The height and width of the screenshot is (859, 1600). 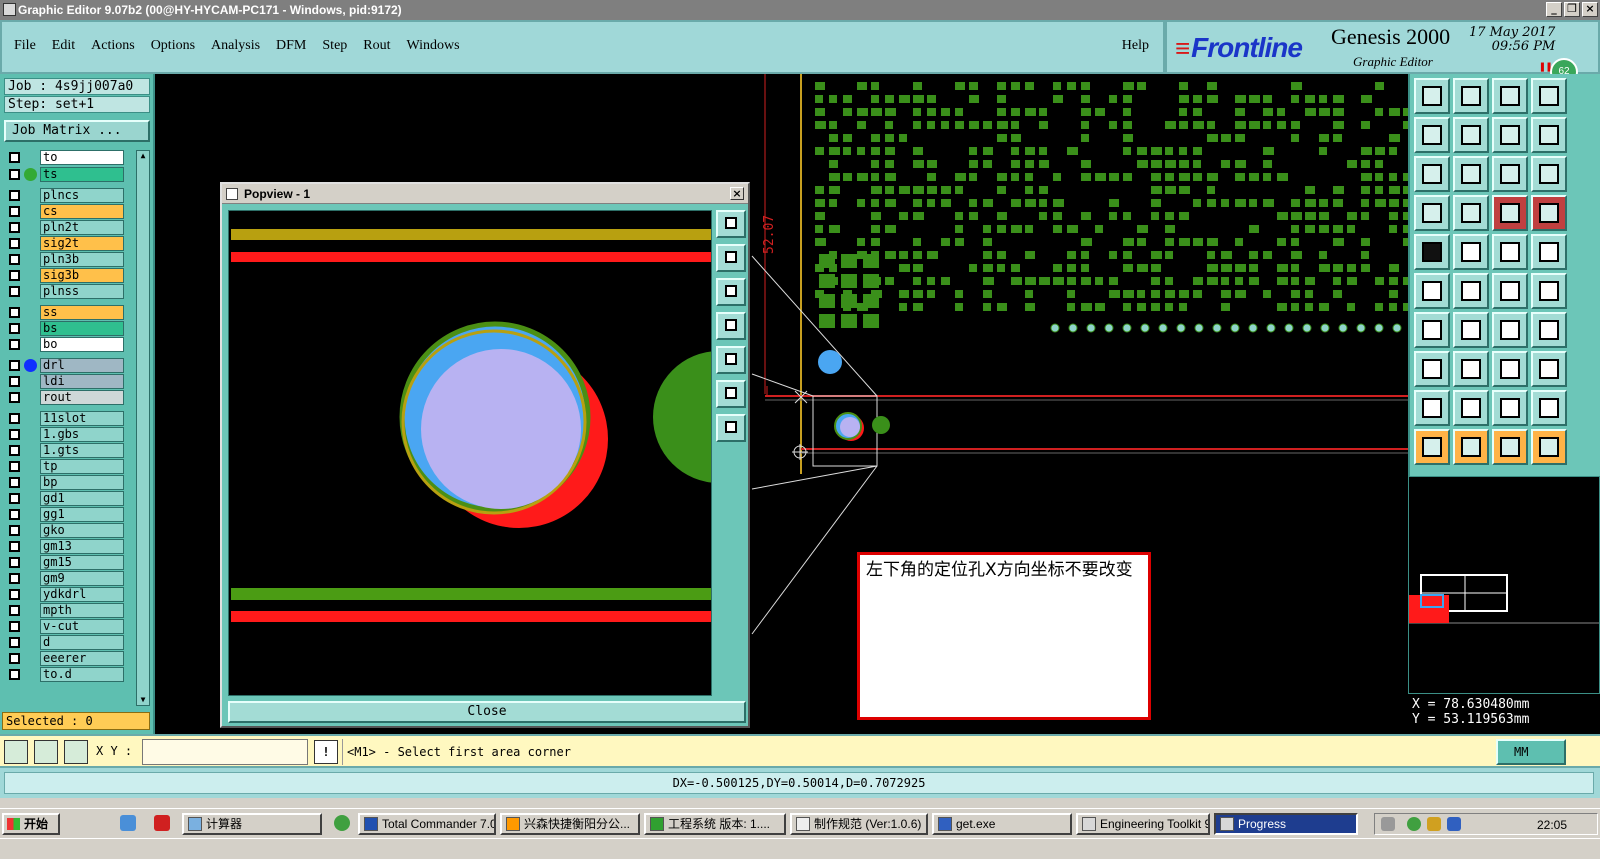 I want to click on layer-row: to.d, so click(x=65, y=674).